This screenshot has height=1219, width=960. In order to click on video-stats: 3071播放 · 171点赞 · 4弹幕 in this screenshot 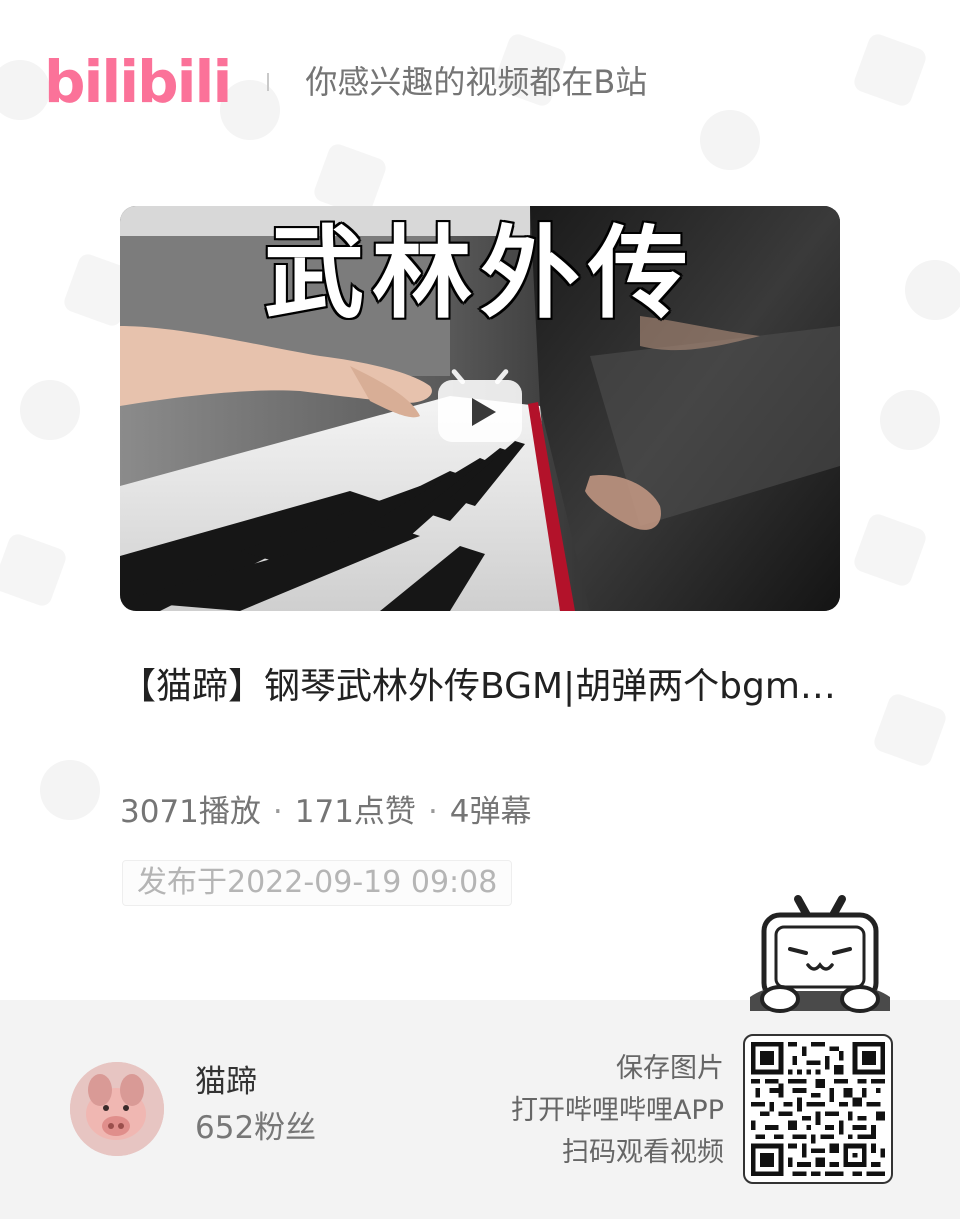, I will do `click(326, 812)`.